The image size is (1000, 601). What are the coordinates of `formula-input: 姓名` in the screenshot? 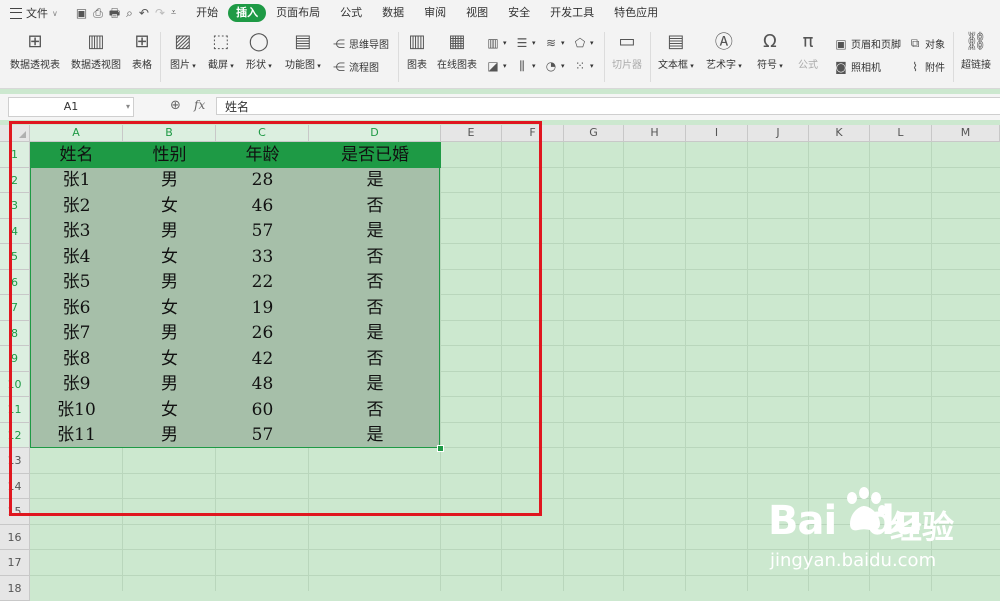 It's located at (608, 106).